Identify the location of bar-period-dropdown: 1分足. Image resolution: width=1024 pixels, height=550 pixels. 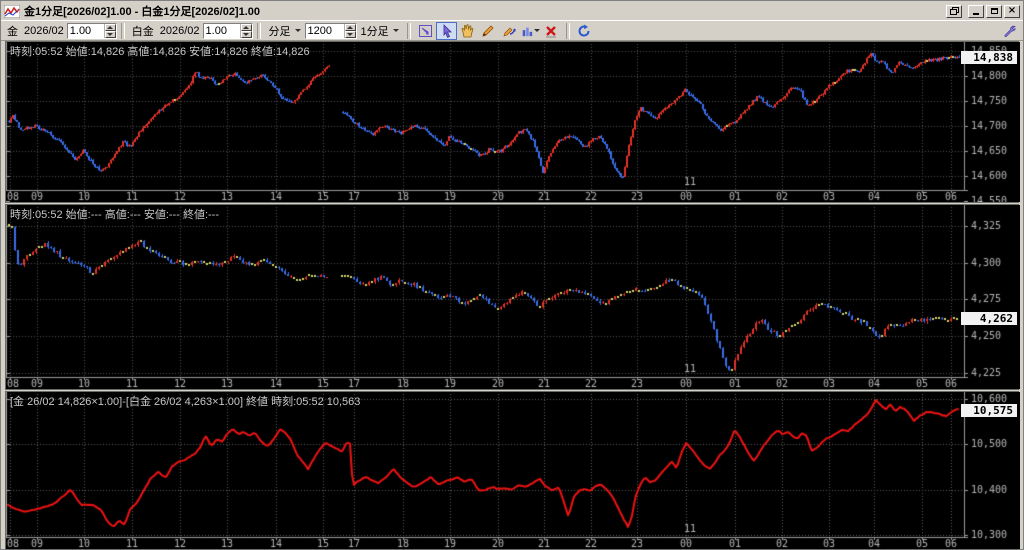
(380, 31).